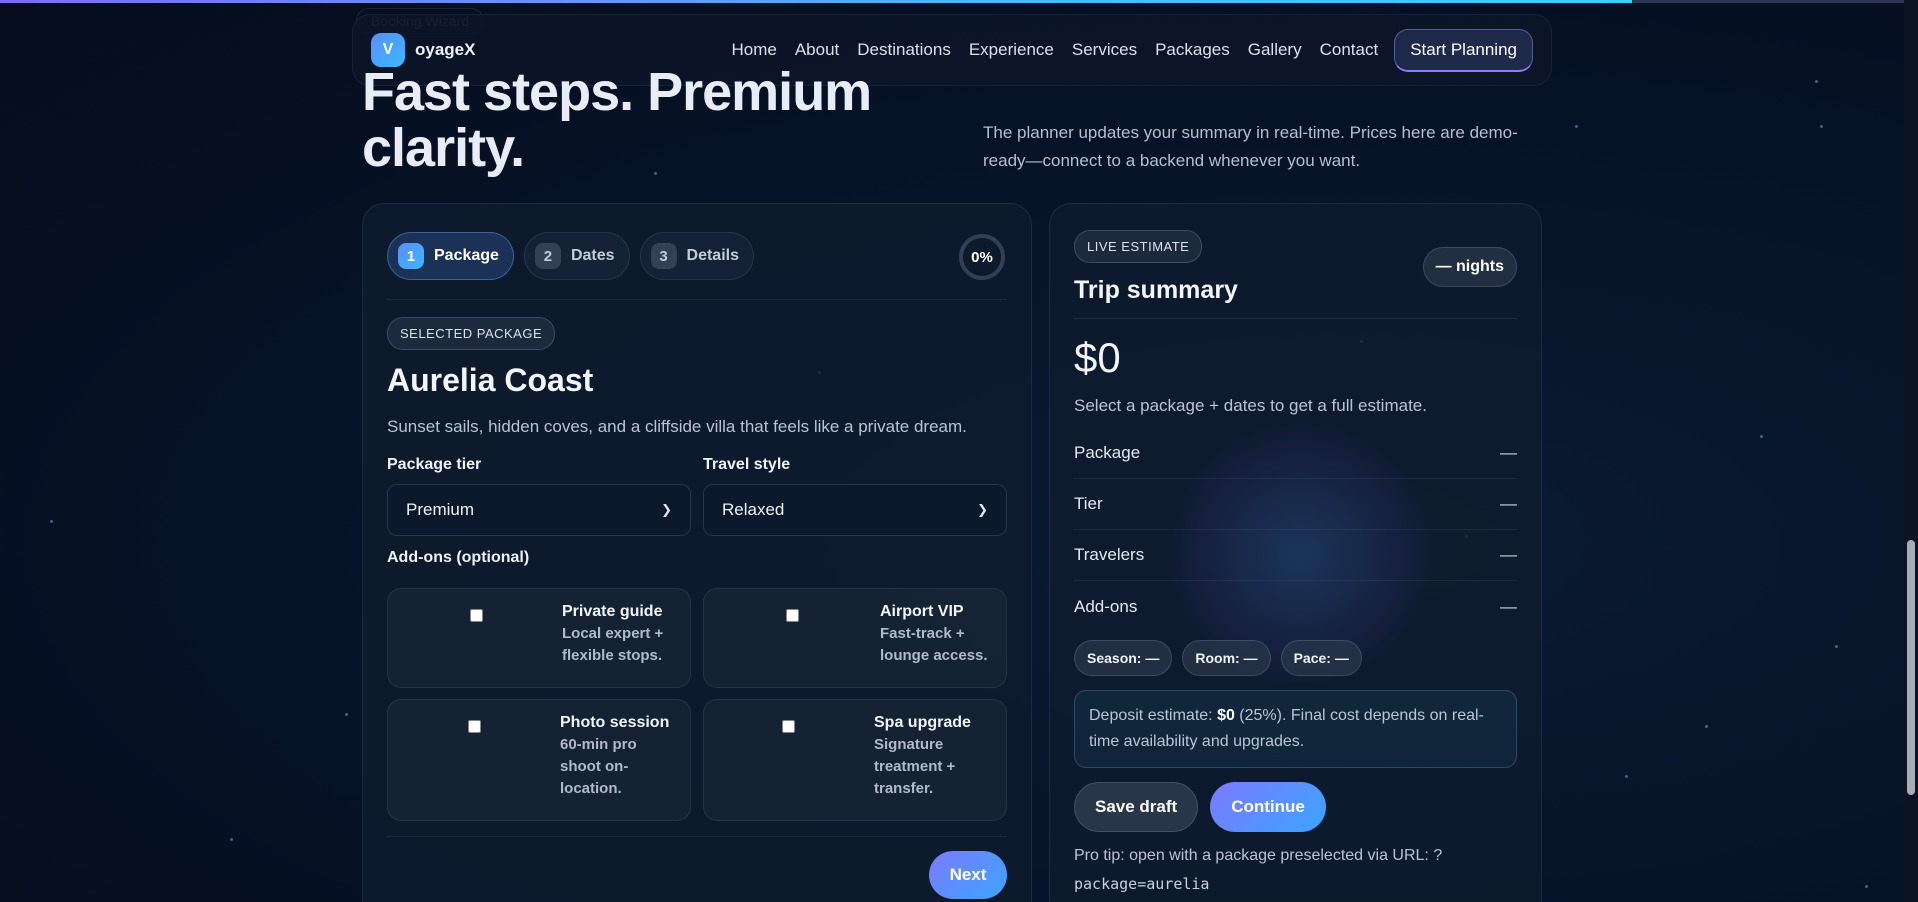  Describe the element at coordinates (1226, 658) in the screenshot. I see `room-chip: Room: —` at that location.